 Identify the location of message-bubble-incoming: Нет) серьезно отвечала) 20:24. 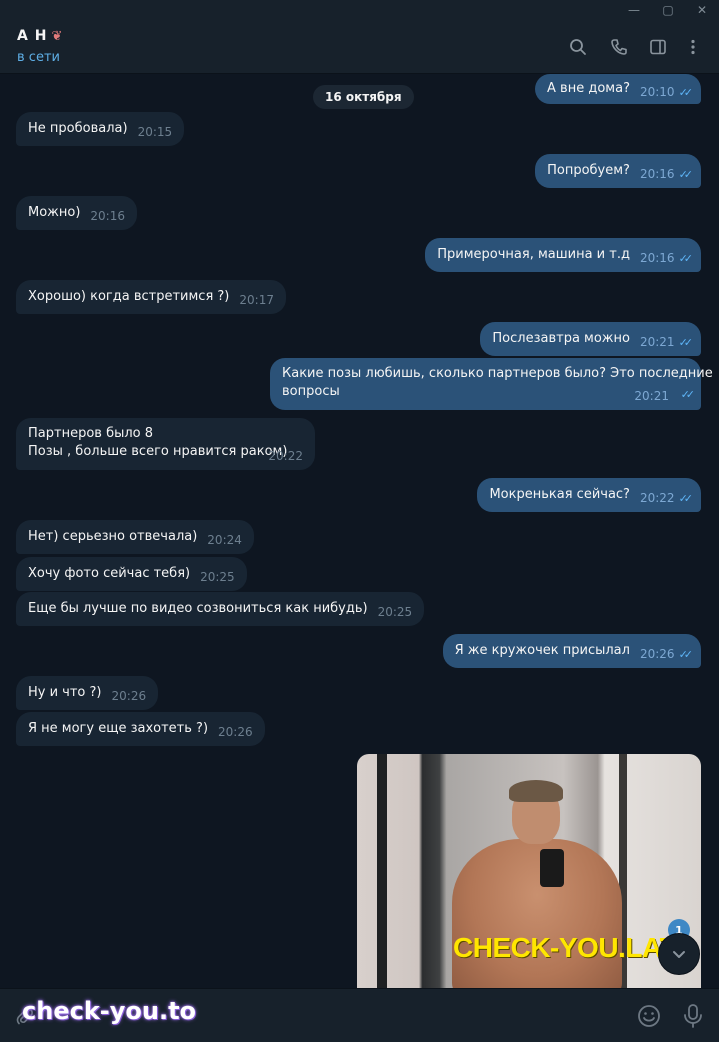
(135, 537).